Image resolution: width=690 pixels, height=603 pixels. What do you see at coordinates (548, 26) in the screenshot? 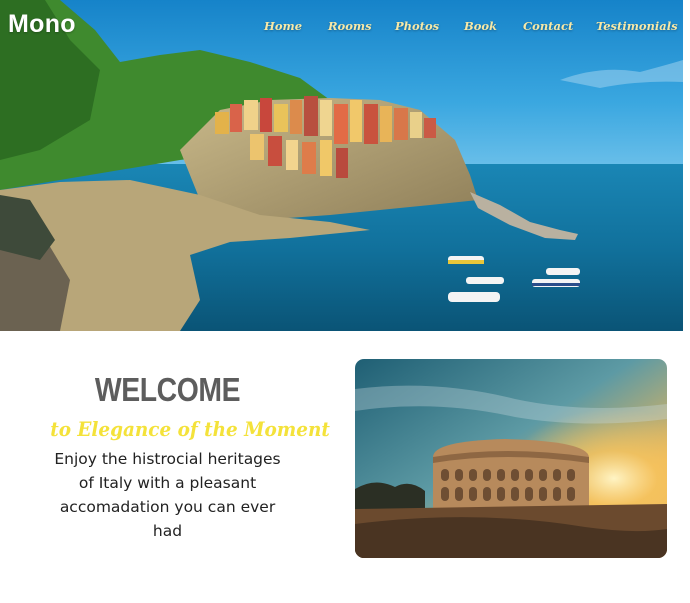
I see `nav-contact-link: Contact` at bounding box center [548, 26].